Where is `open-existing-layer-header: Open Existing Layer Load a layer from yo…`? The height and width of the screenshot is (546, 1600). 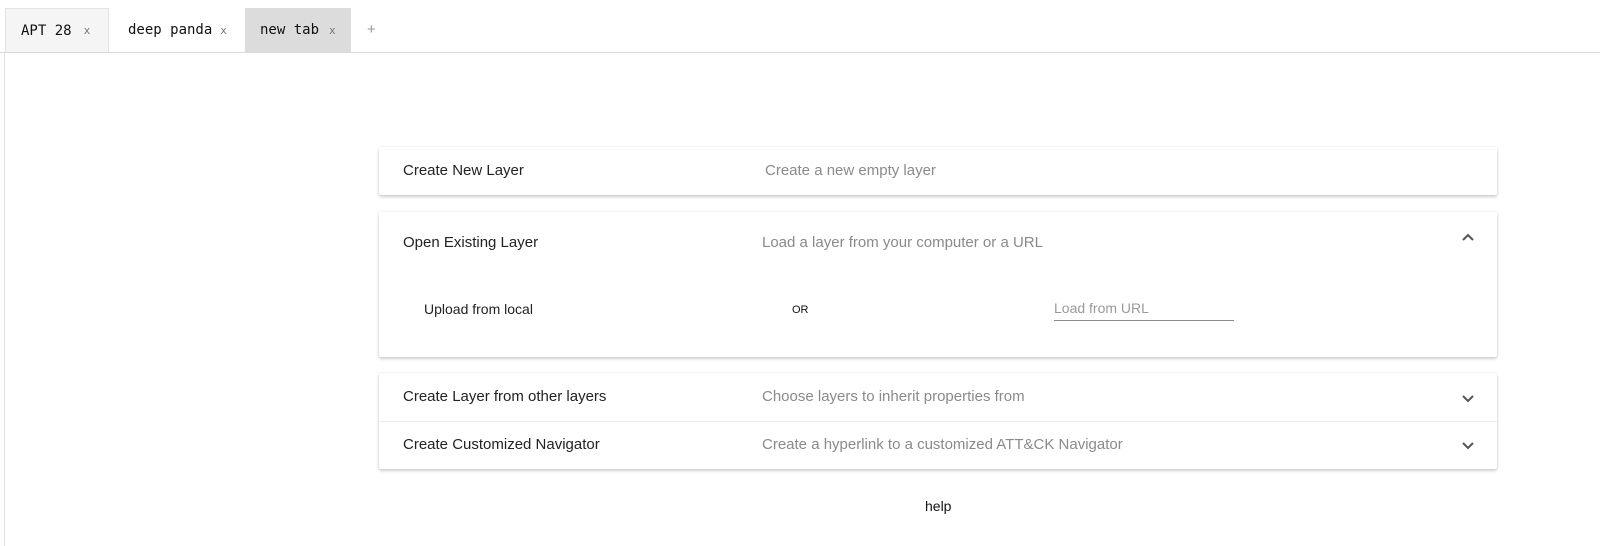
open-existing-layer-header: Open Existing Layer Load a layer from yo… is located at coordinates (938, 242).